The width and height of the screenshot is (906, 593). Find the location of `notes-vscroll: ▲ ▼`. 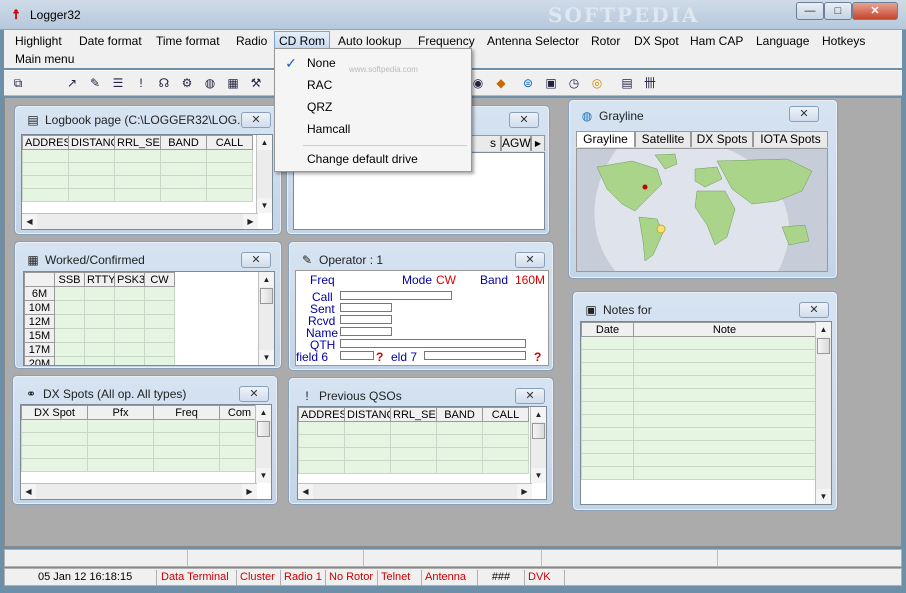

notes-vscroll: ▲ ▼ is located at coordinates (823, 413).